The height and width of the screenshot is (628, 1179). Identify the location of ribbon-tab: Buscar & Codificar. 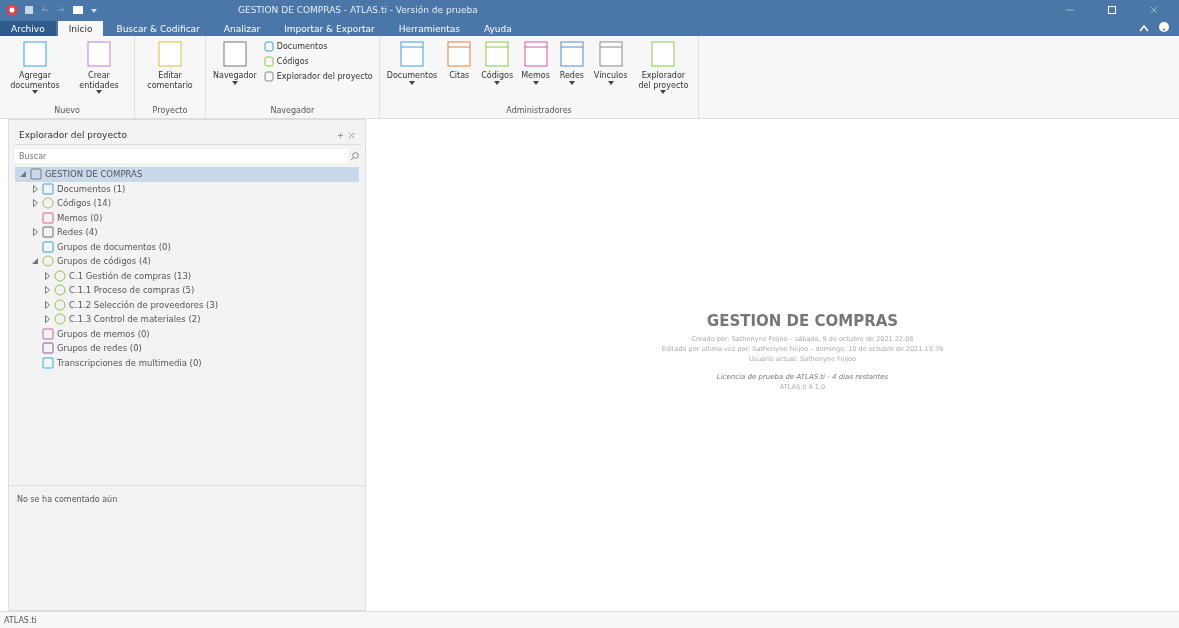
(158, 28).